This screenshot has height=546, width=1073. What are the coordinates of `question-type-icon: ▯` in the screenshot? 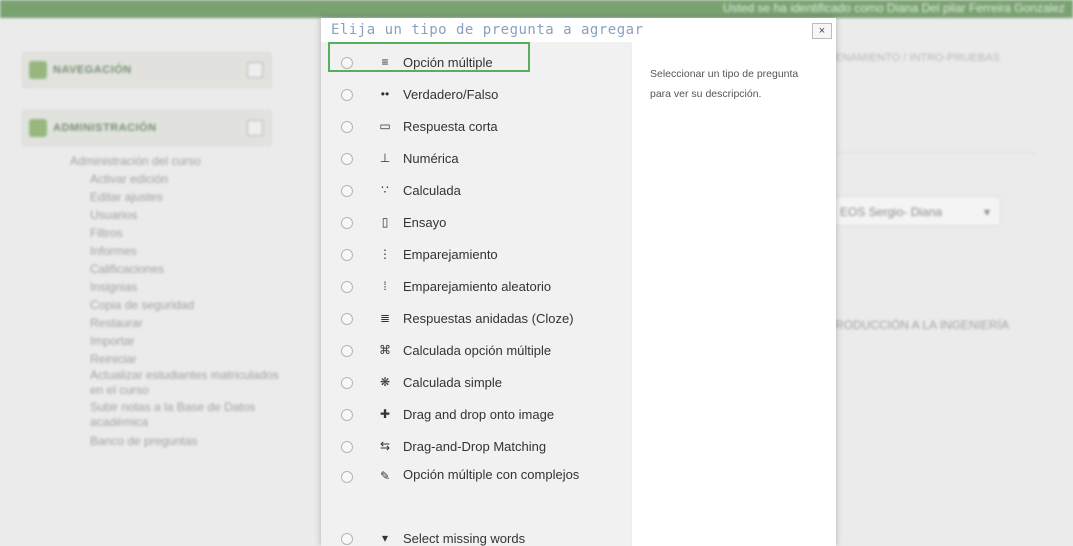 It's located at (385, 222).